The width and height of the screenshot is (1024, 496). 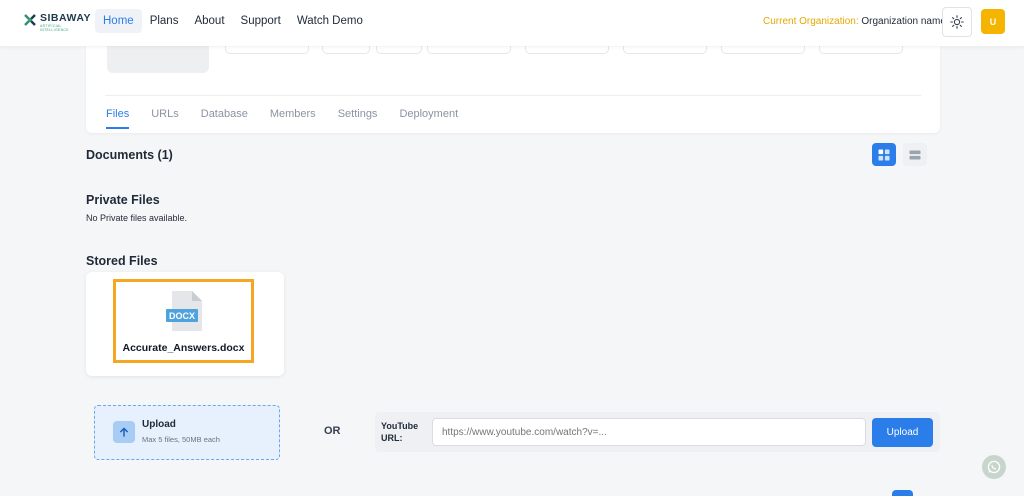 I want to click on youtube-url-label: YouTube URL:, so click(x=400, y=432).